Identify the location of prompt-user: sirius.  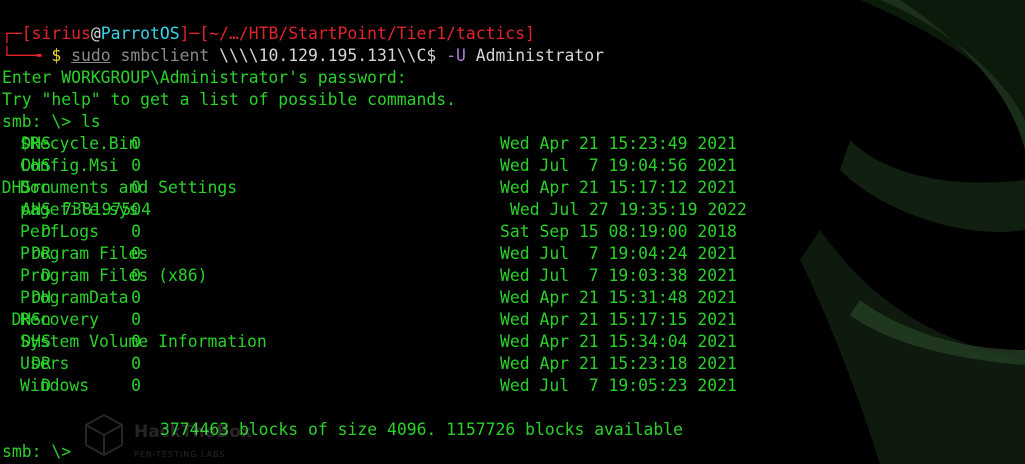
(61, 33).